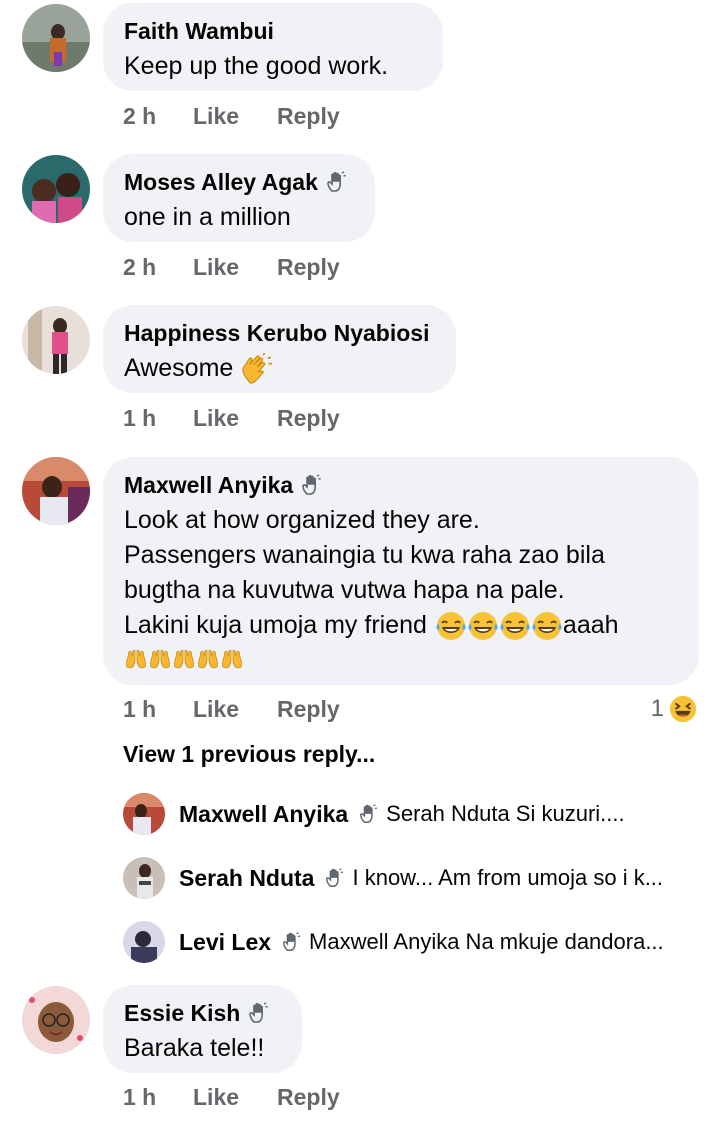 The image size is (720, 1134). Describe the element at coordinates (256, 66) in the screenshot. I see `comment-text: Keep up the good work.` at that location.